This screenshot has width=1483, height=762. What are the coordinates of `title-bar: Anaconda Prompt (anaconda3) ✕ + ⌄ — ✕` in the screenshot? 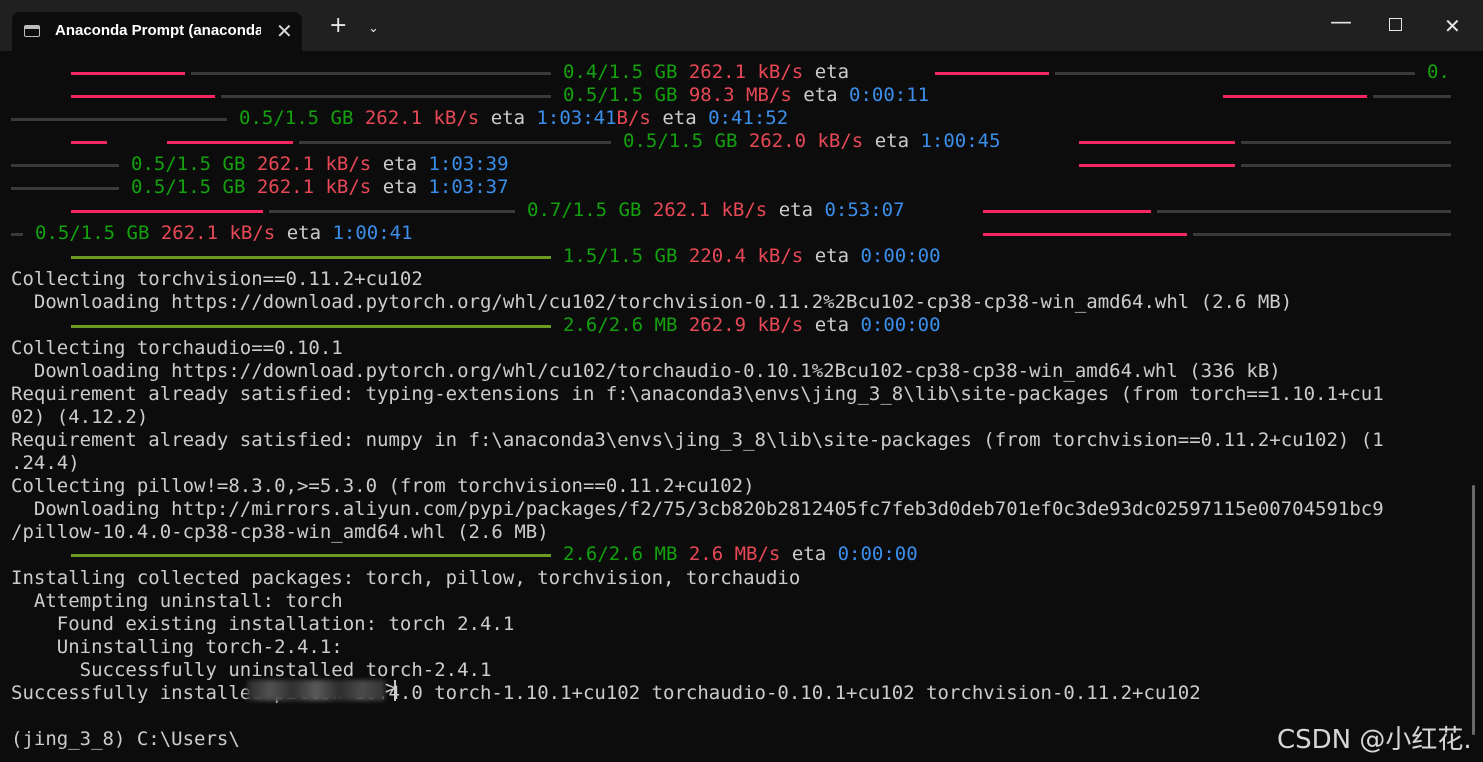 It's located at (741, 25).